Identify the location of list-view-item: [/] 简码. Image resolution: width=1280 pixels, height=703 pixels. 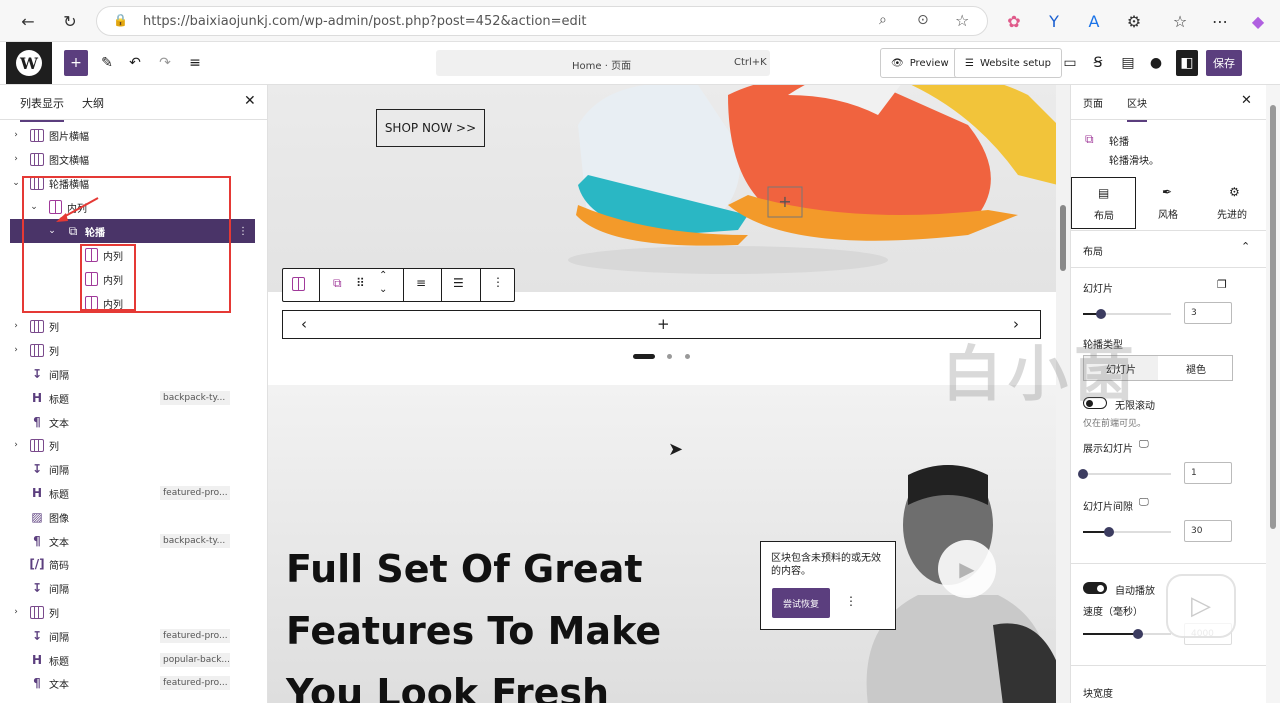
(134, 564).